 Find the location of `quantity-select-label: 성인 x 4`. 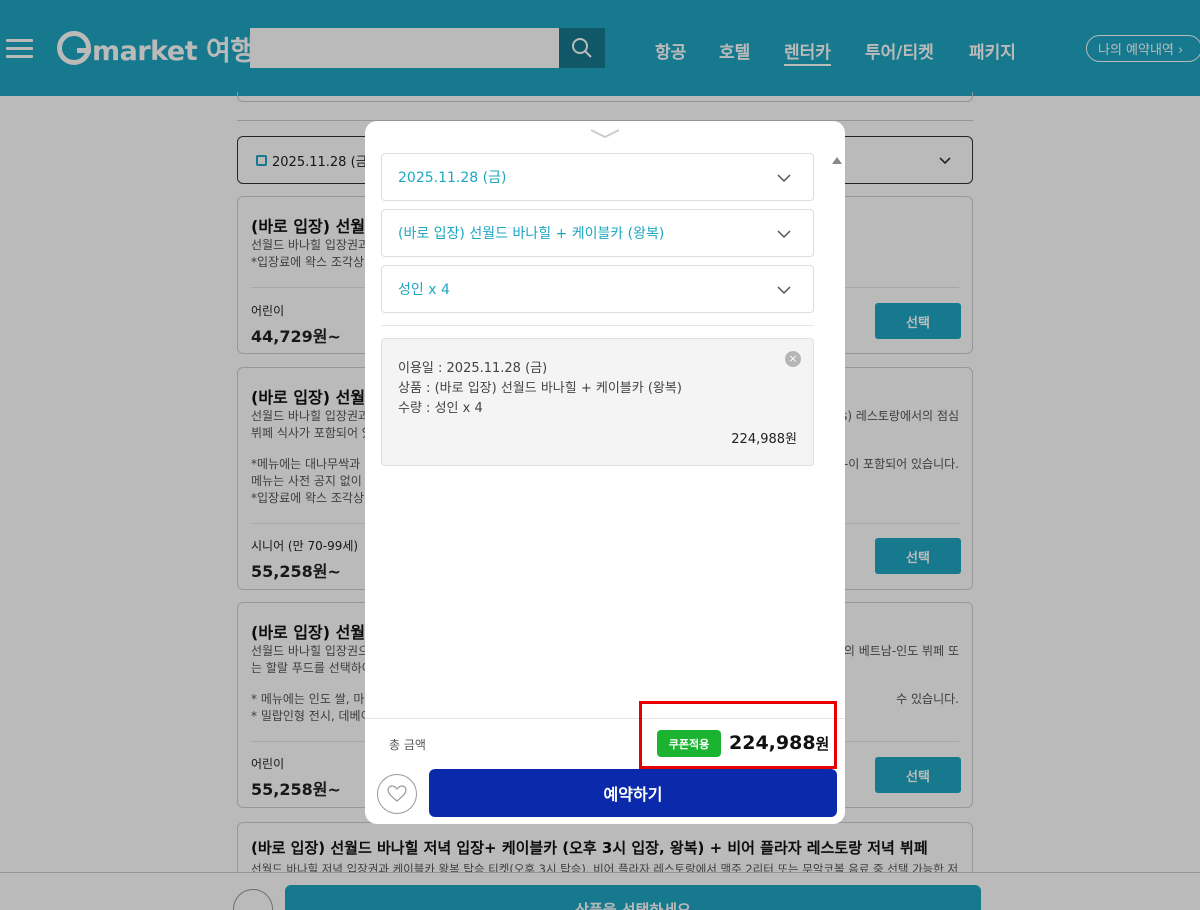

quantity-select-label: 성인 x 4 is located at coordinates (424, 290).